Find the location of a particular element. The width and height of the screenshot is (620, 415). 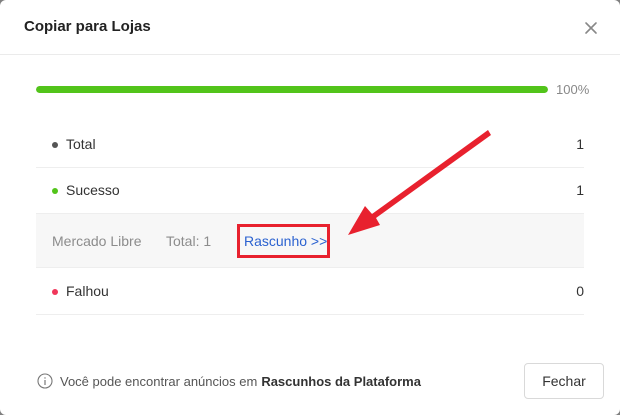

total-label: Total is located at coordinates (81, 144).